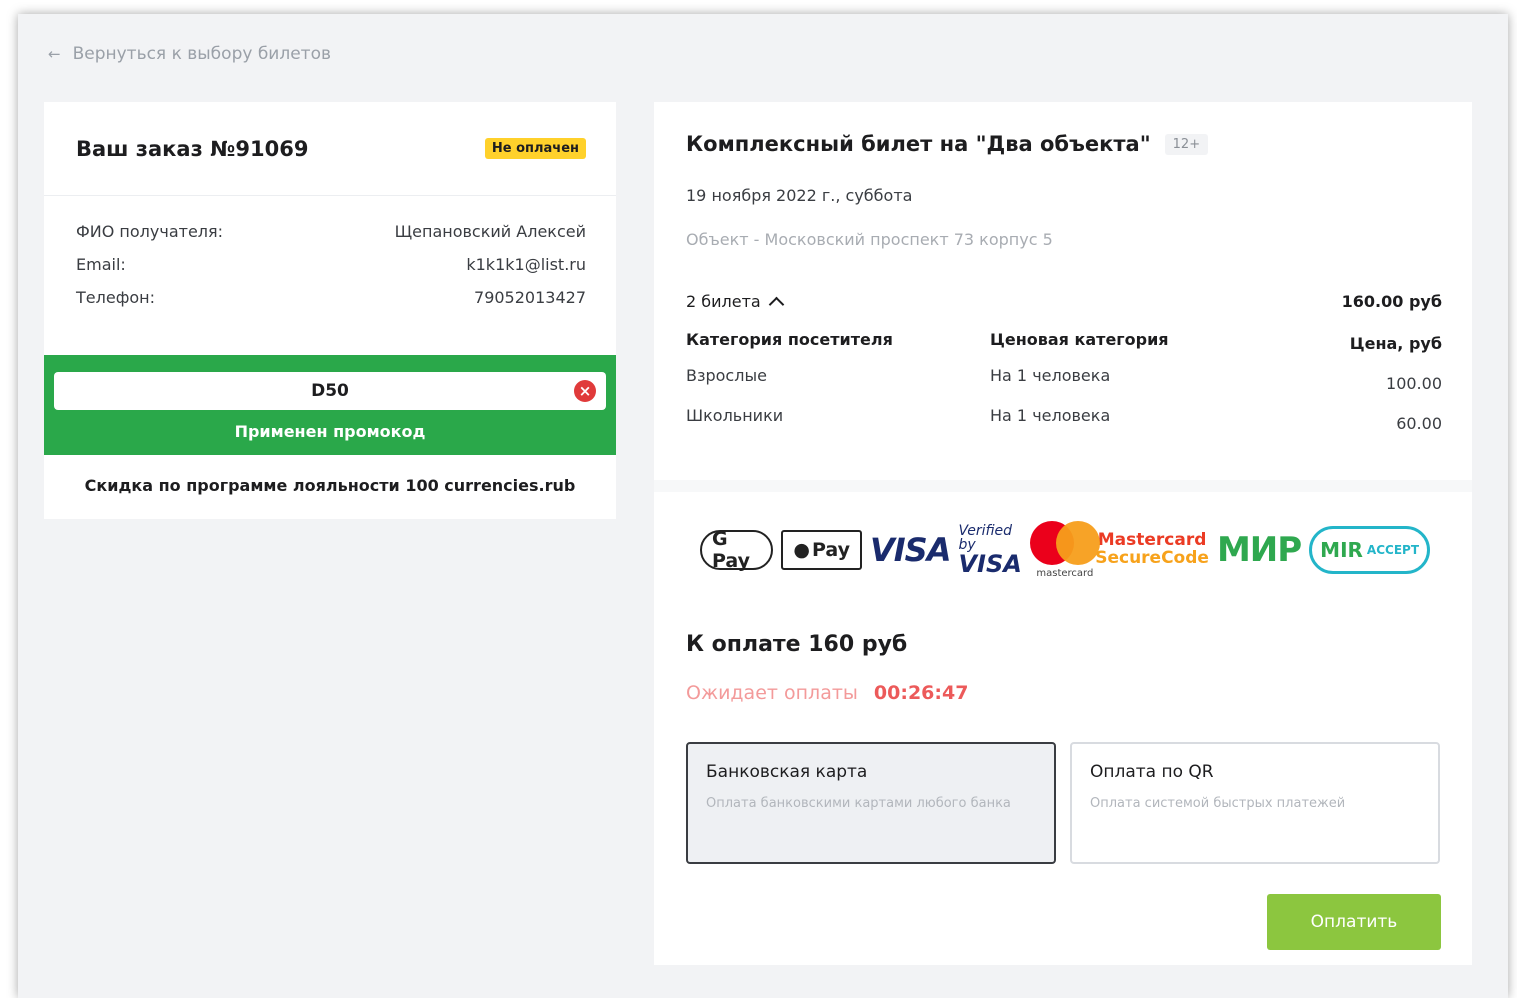 This screenshot has width=1517, height=998. What do you see at coordinates (723, 301) in the screenshot?
I see `tickets-count-label: 2 билета` at bounding box center [723, 301].